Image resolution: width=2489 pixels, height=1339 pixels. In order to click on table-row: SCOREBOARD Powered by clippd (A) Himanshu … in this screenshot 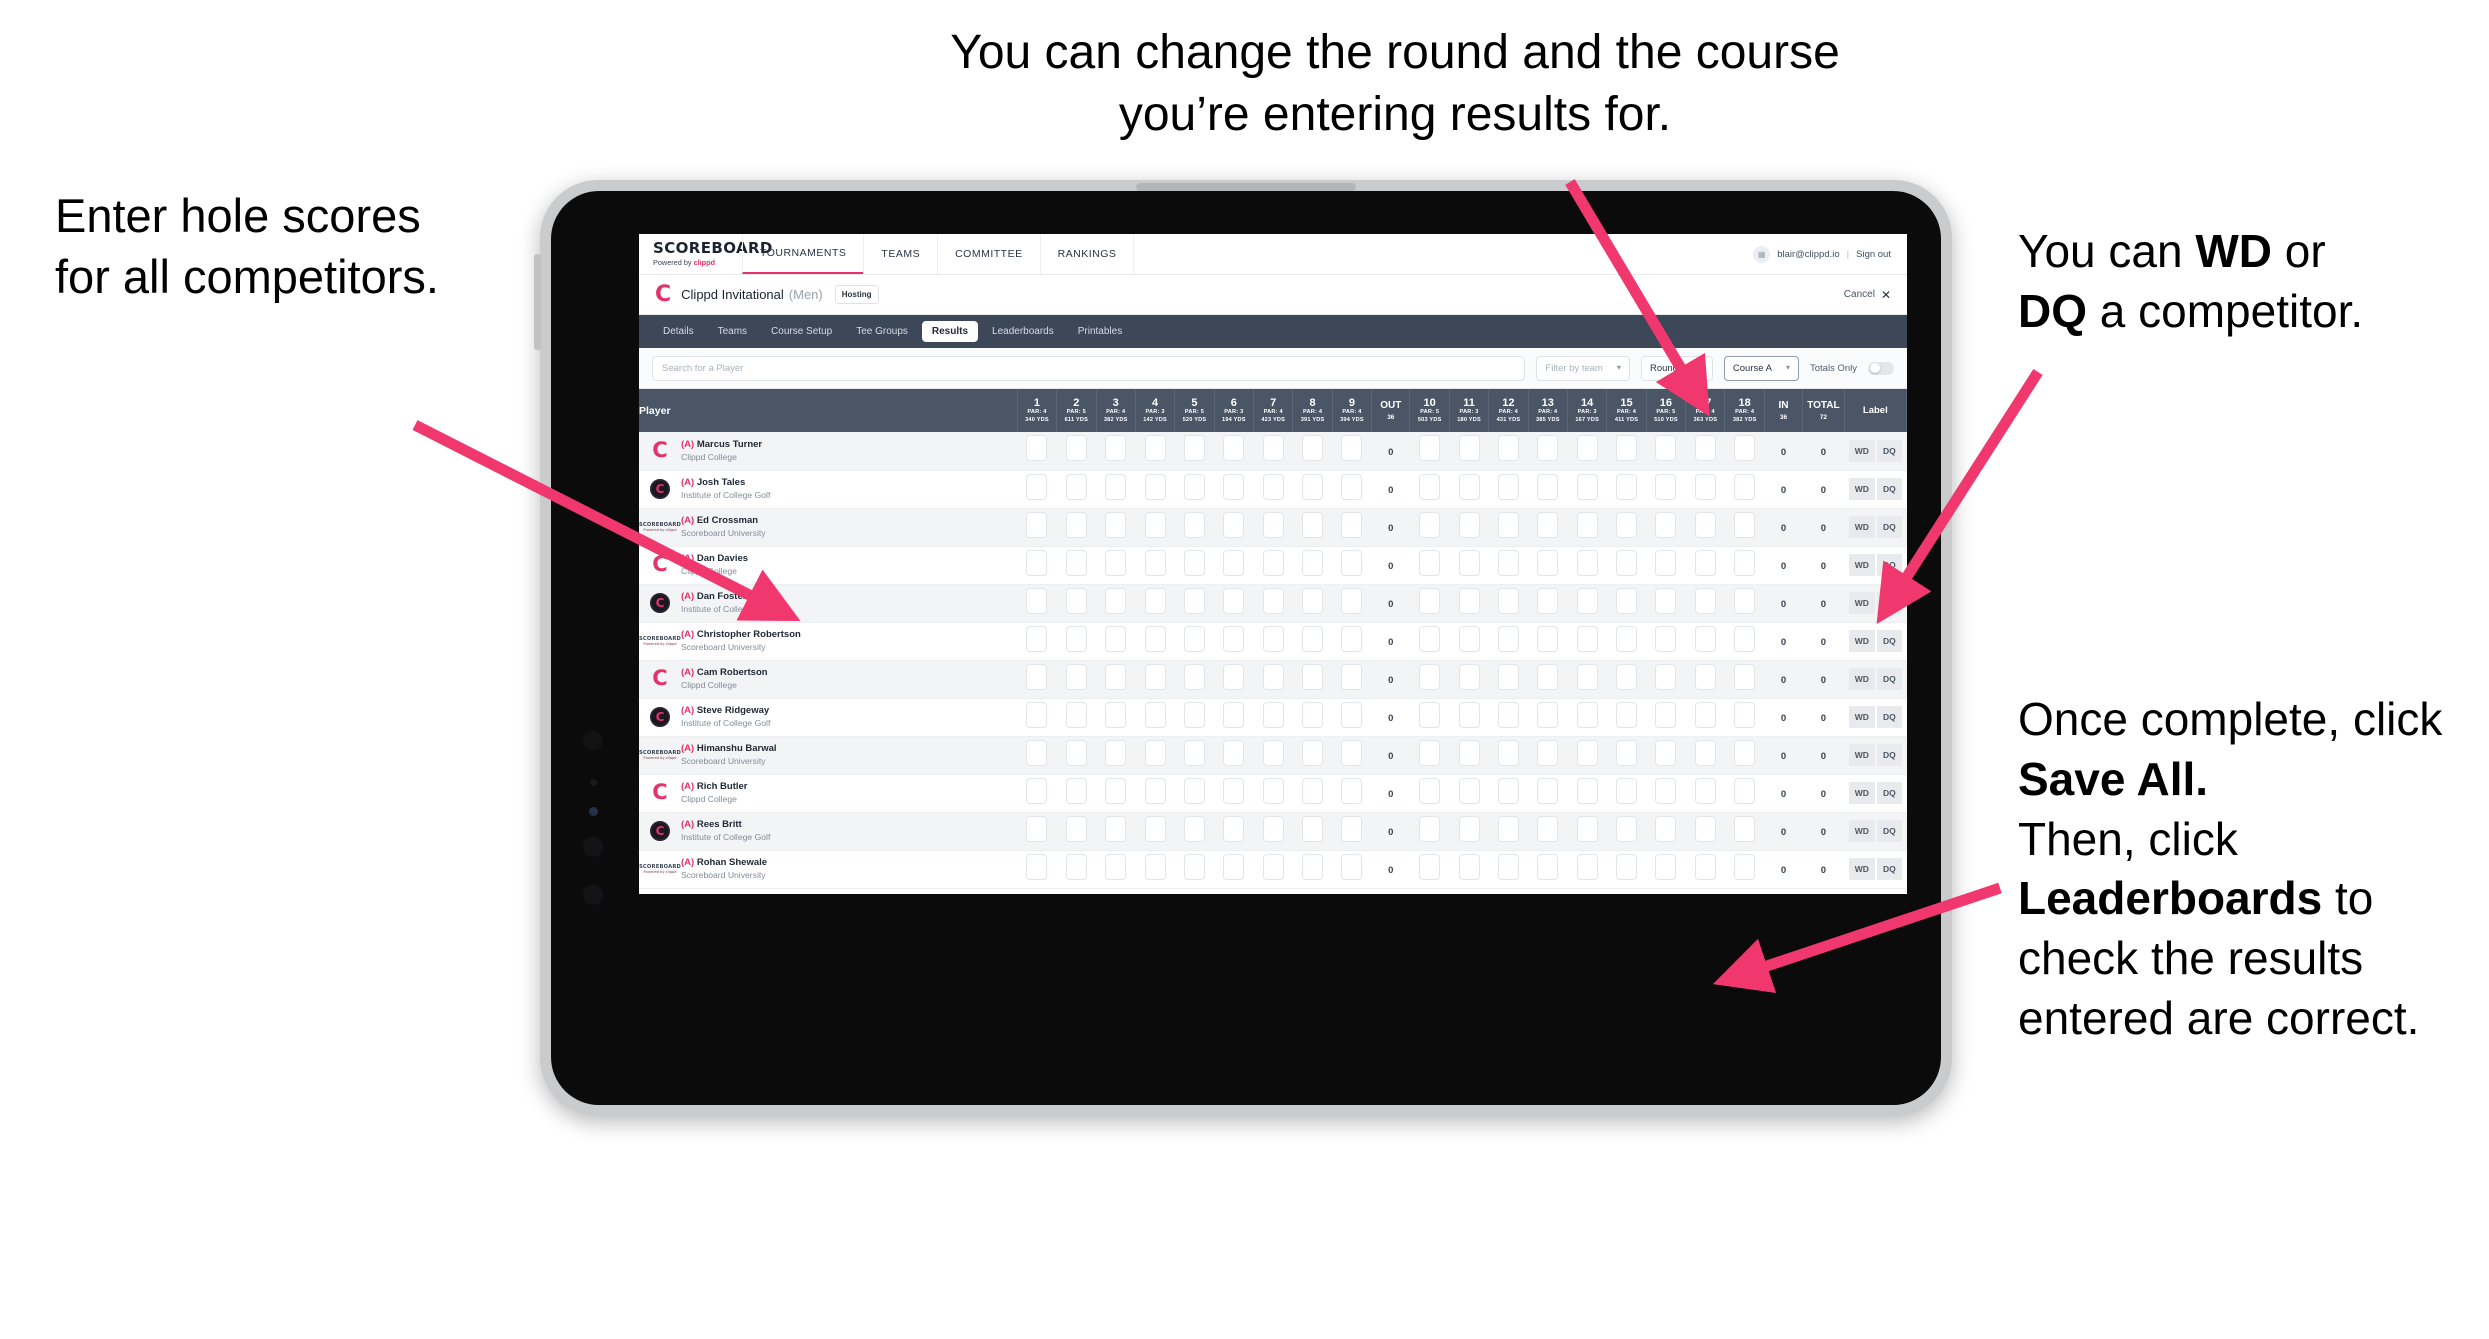, I will do `click(1273, 755)`.